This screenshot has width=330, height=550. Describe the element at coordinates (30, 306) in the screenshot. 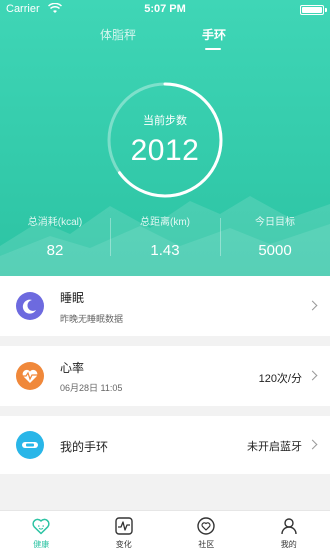

I see `moon-icon: Z` at that location.